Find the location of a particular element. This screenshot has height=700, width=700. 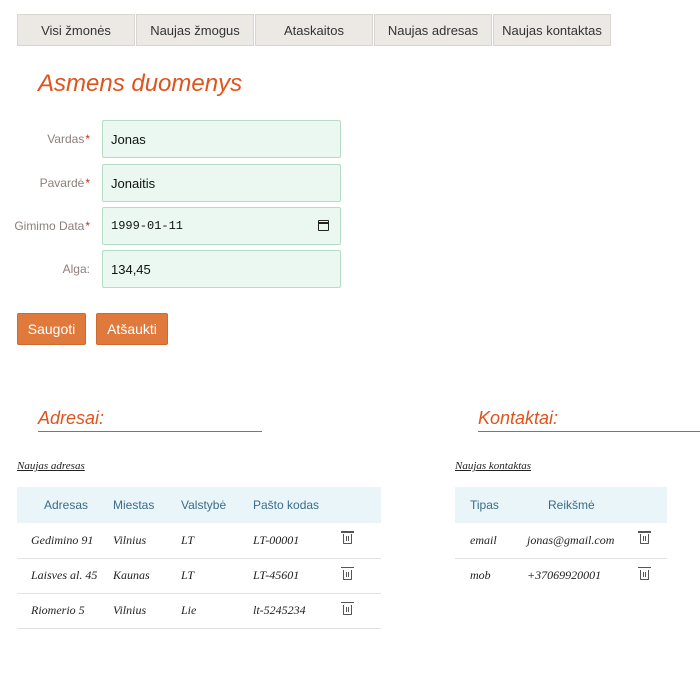

pavarde-label: Pavardė * is located at coordinates (65, 183).